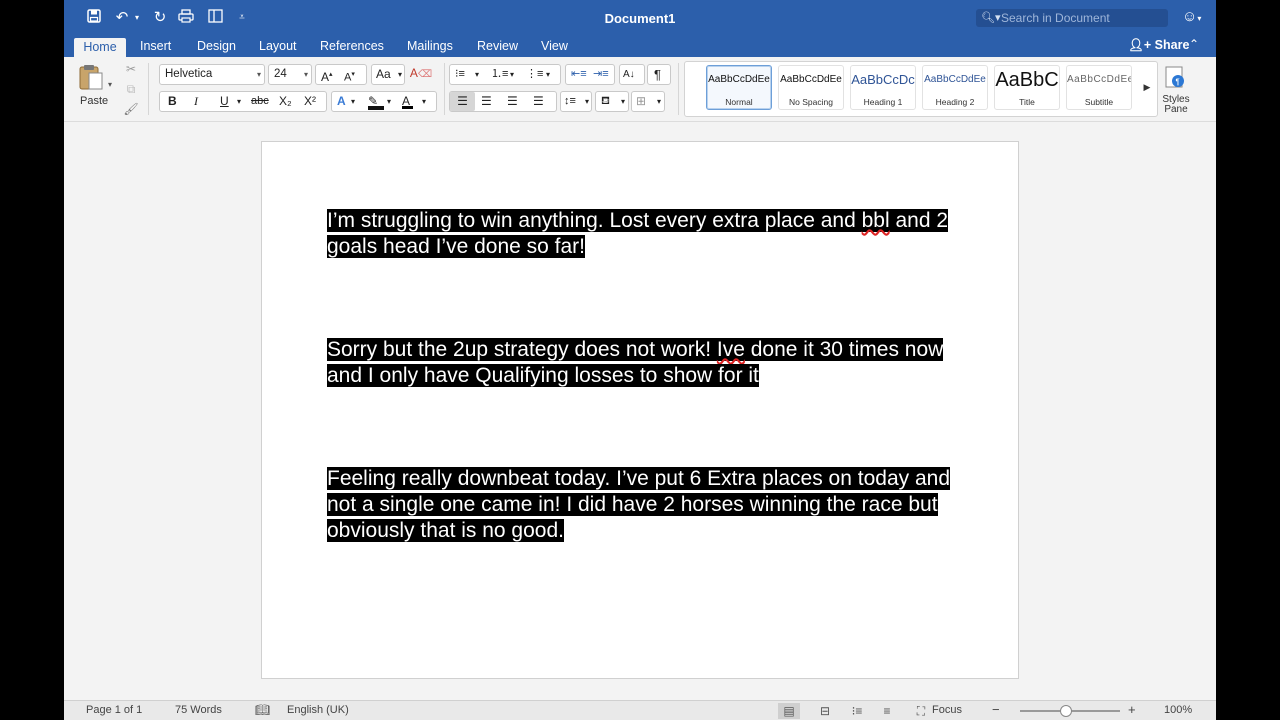 Image resolution: width=1280 pixels, height=720 pixels. I want to click on increase-indent-icon: ⇥≡, so click(601, 74).